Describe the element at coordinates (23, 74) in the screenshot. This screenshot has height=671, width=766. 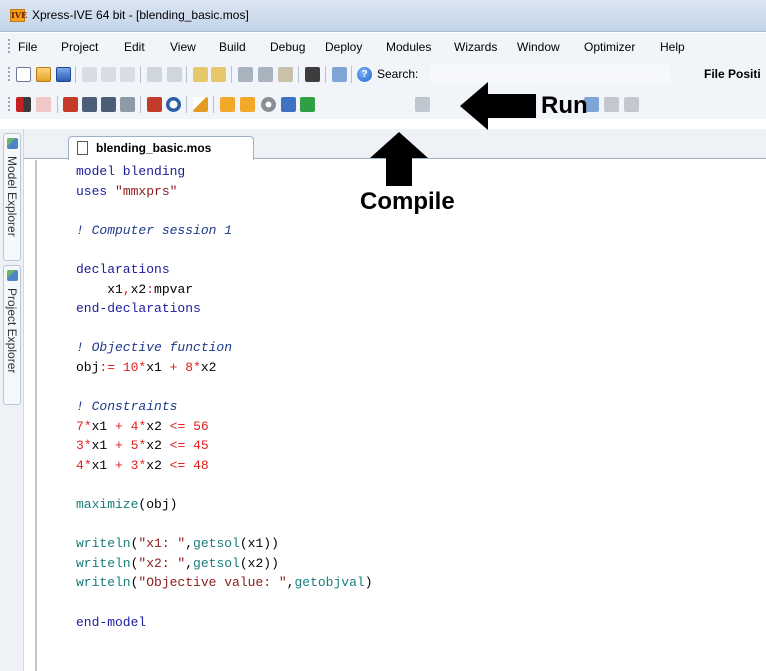
I see `new-file-icon` at that location.